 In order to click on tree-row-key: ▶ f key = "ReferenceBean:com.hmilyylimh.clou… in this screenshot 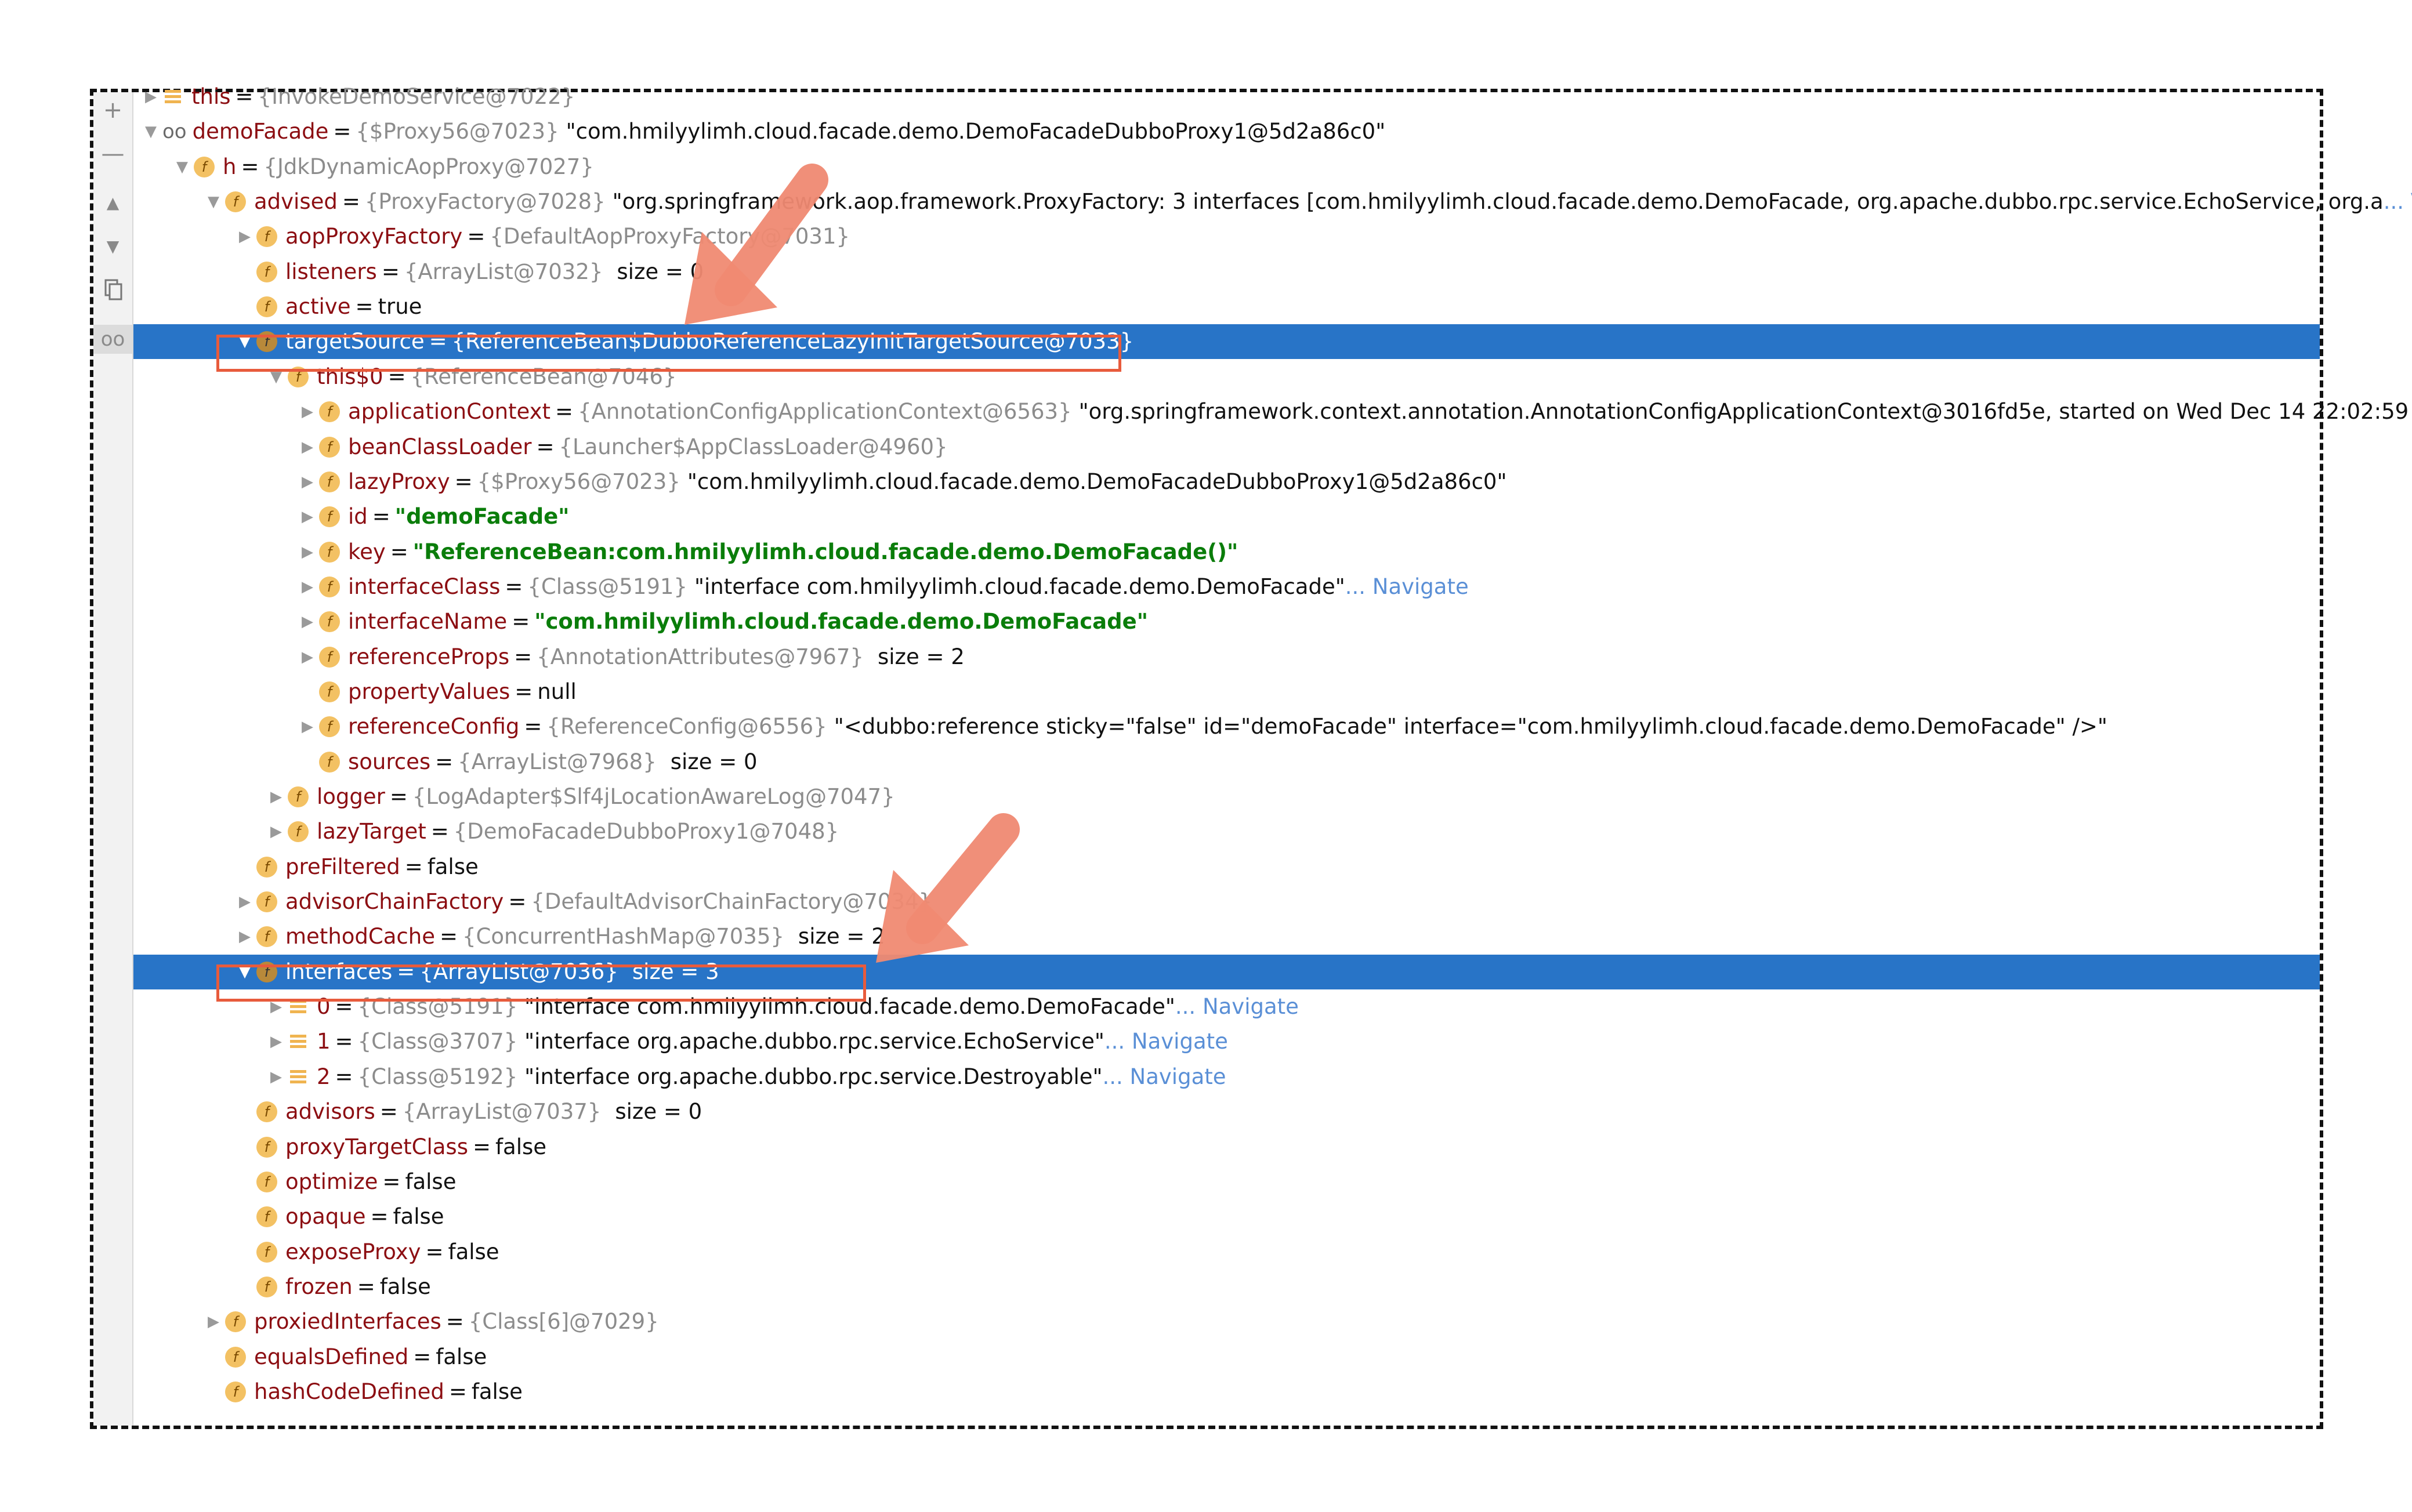, I will do `click(1226, 552)`.